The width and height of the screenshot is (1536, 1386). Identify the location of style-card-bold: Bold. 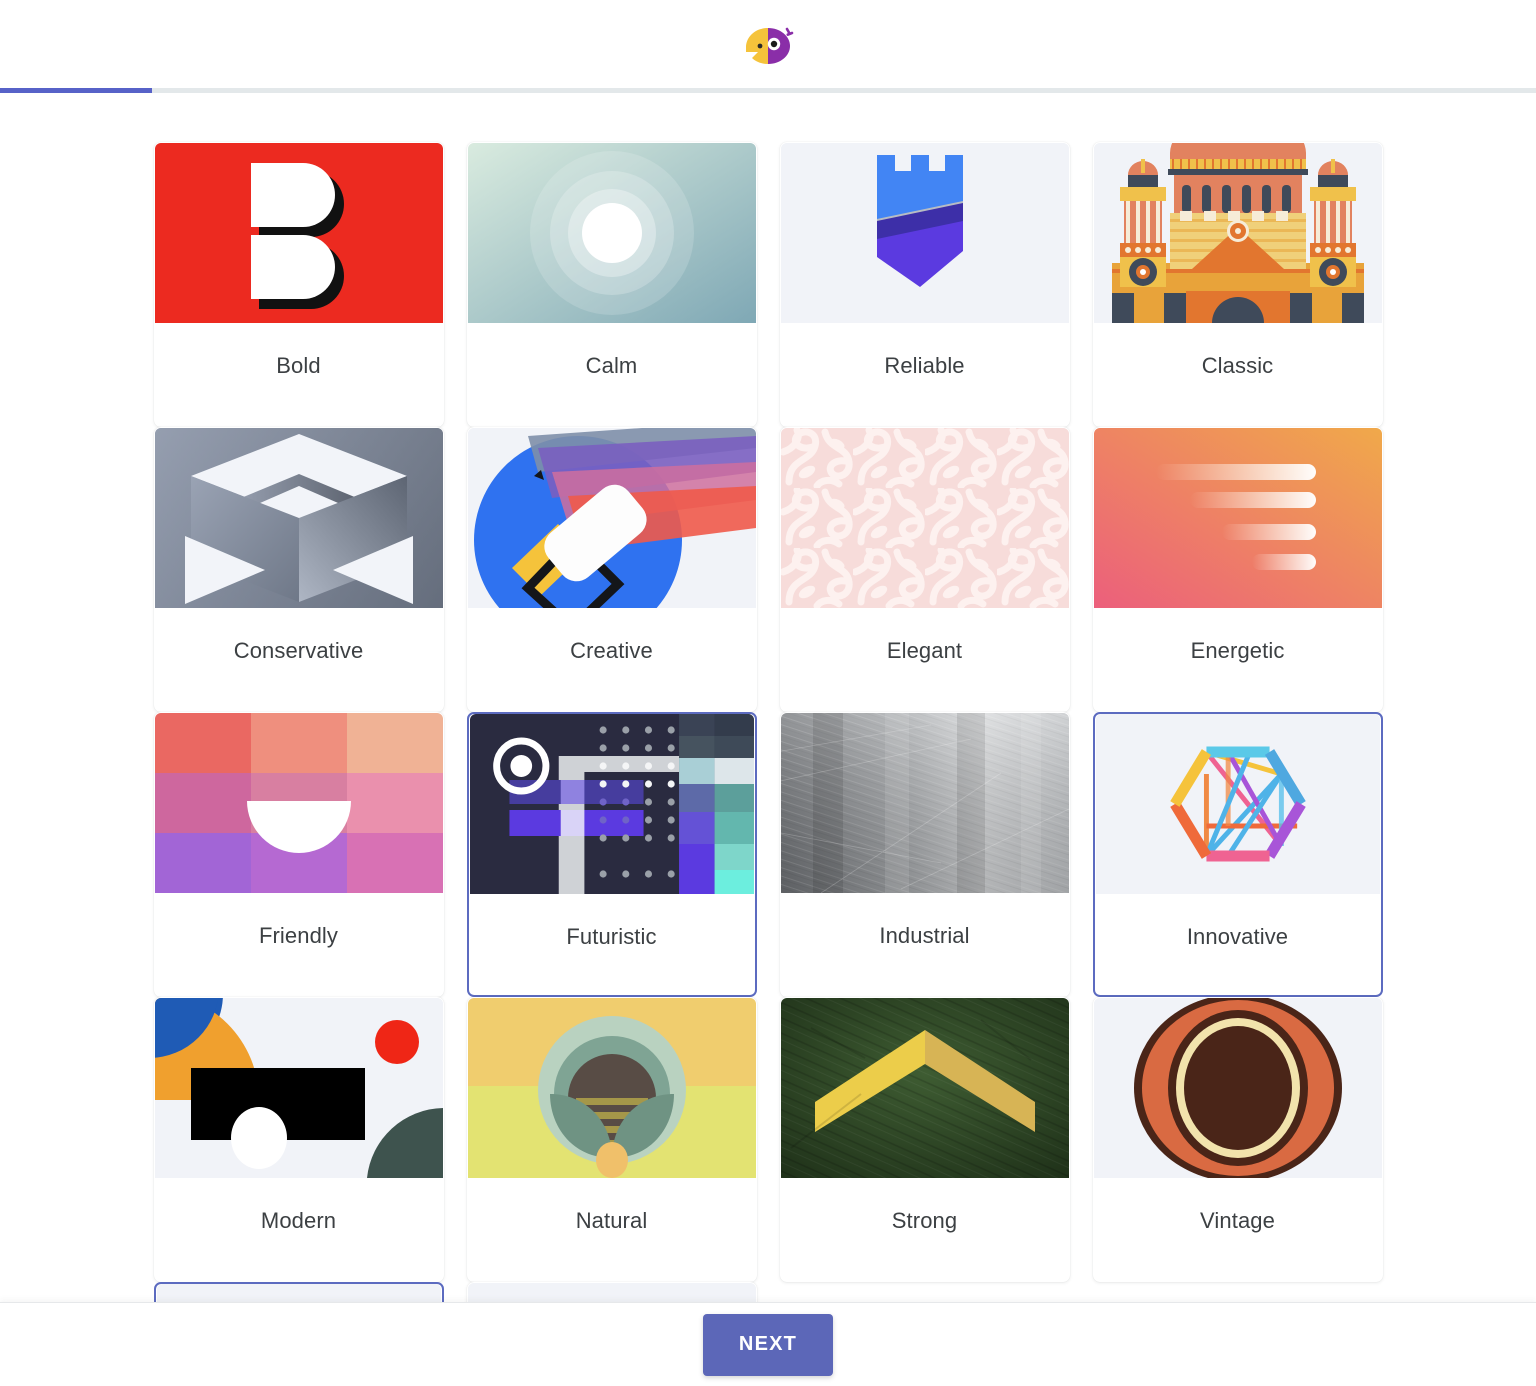
(298, 284).